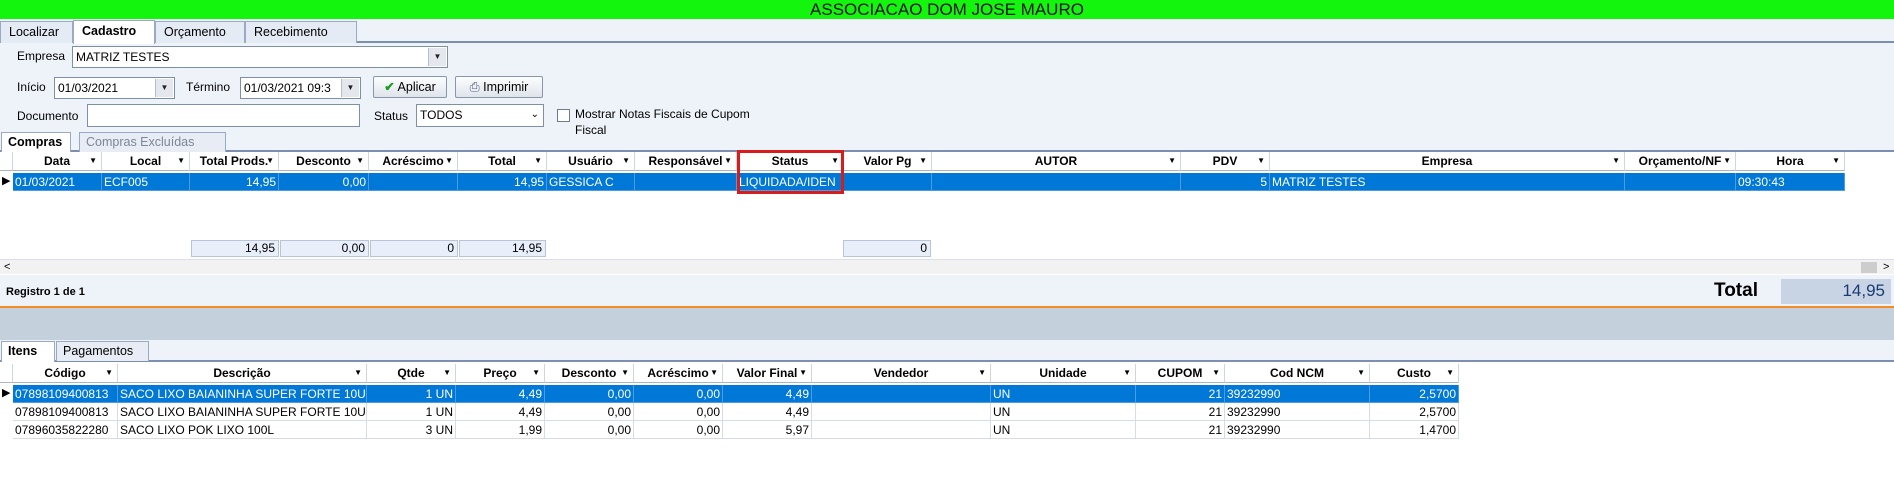  I want to click on cell-orcamento-nf, so click(1680, 182).